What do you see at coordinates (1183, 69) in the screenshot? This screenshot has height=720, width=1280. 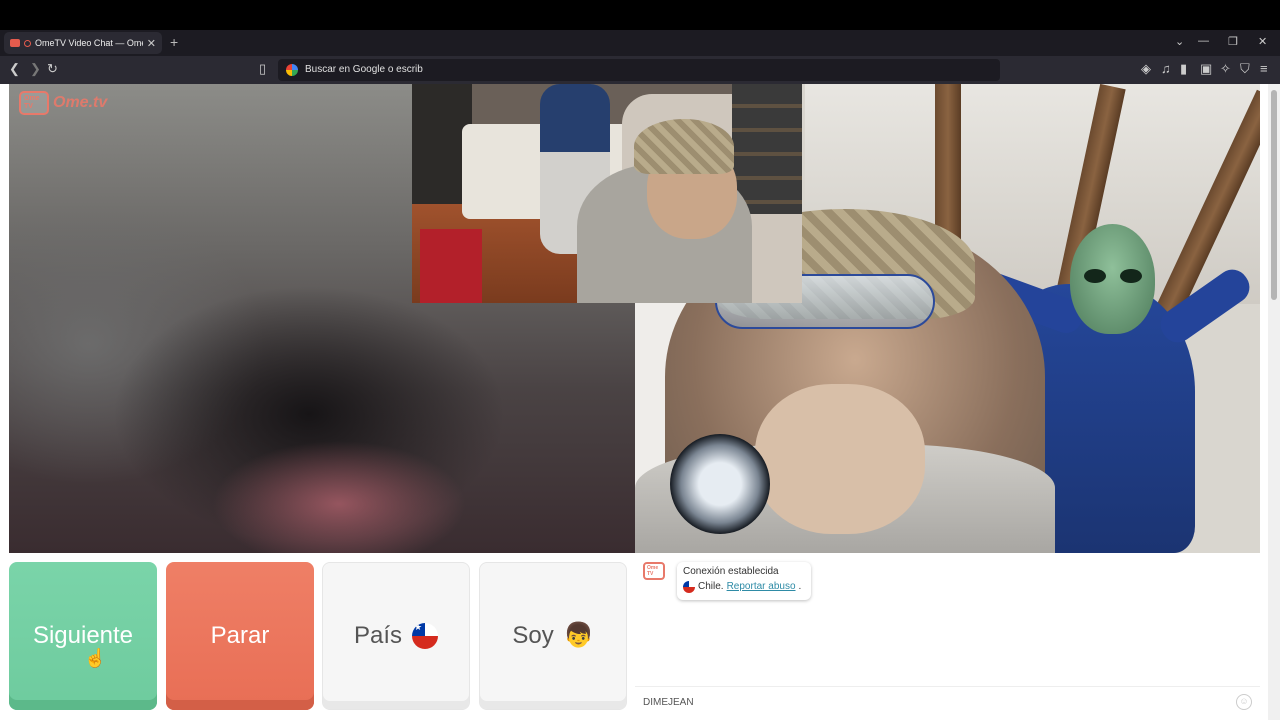 I see `sidebar-icon: ▮` at bounding box center [1183, 69].